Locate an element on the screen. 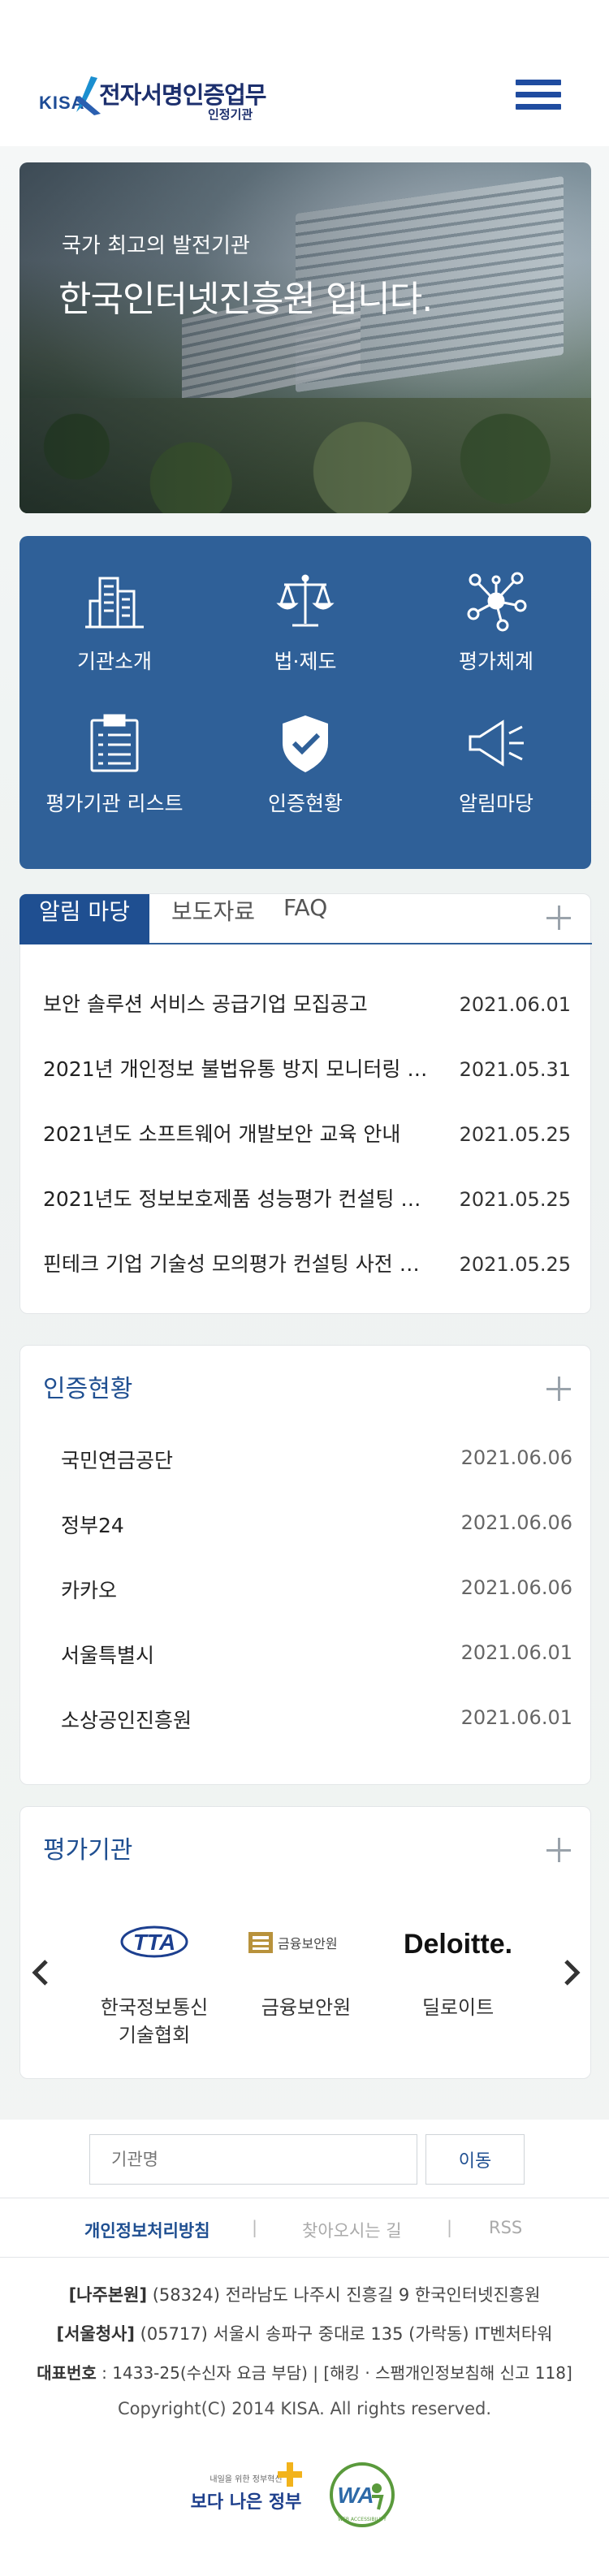 Image resolution: width=609 pixels, height=2576 pixels. seoul-address: (05717) 서울시 송파구 중대로 135 (가락동) IT벤처타워 is located at coordinates (346, 2334).